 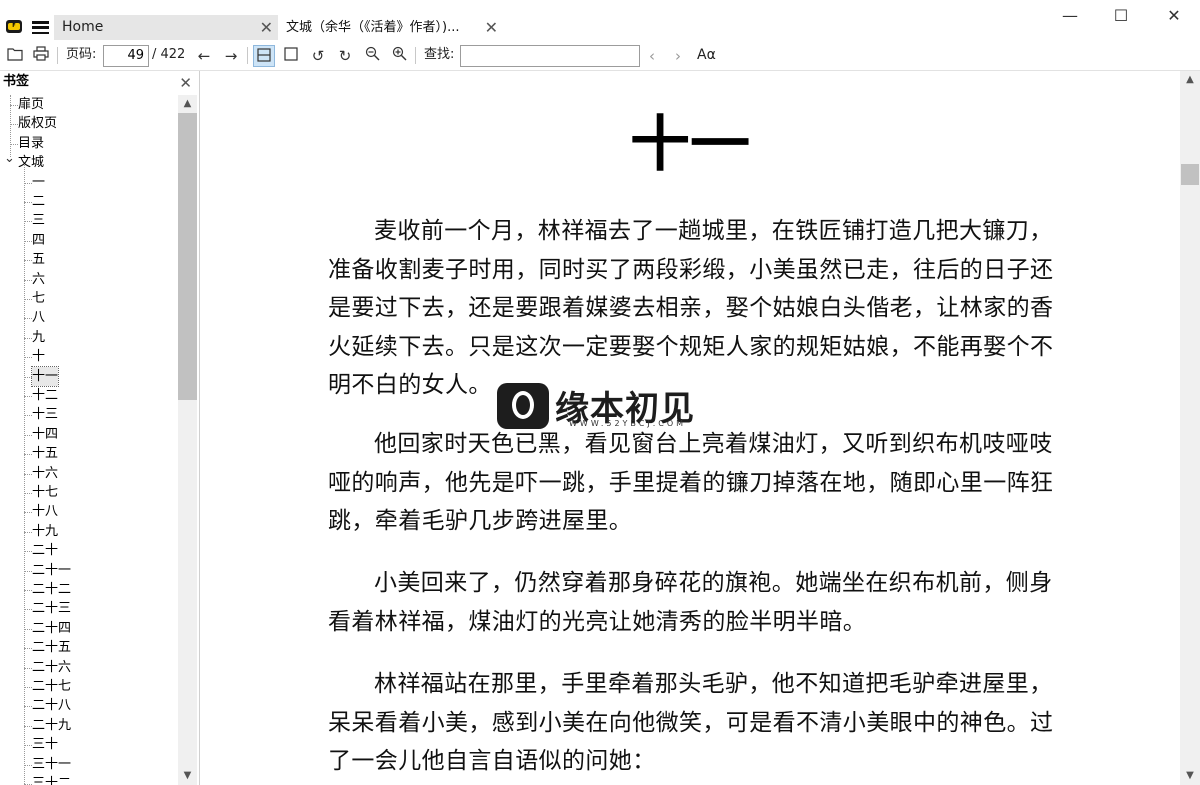 I want to click on maximize-button: ☐, so click(x=1121, y=16).